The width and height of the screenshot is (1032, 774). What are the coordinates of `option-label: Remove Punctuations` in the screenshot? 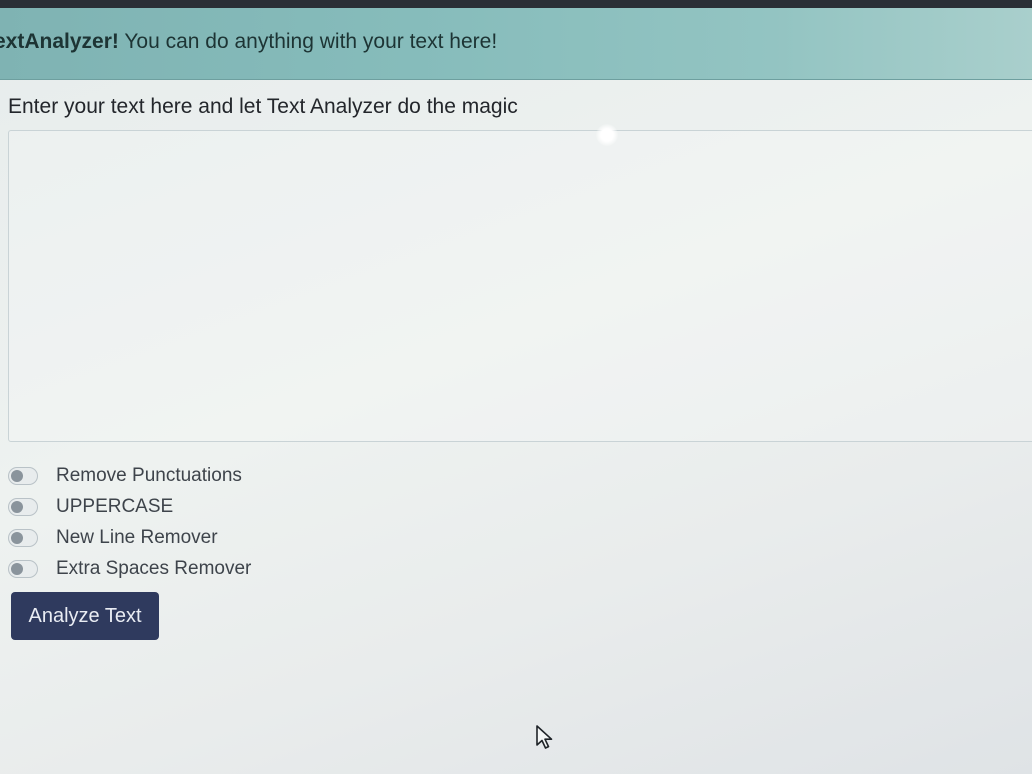 It's located at (149, 475).